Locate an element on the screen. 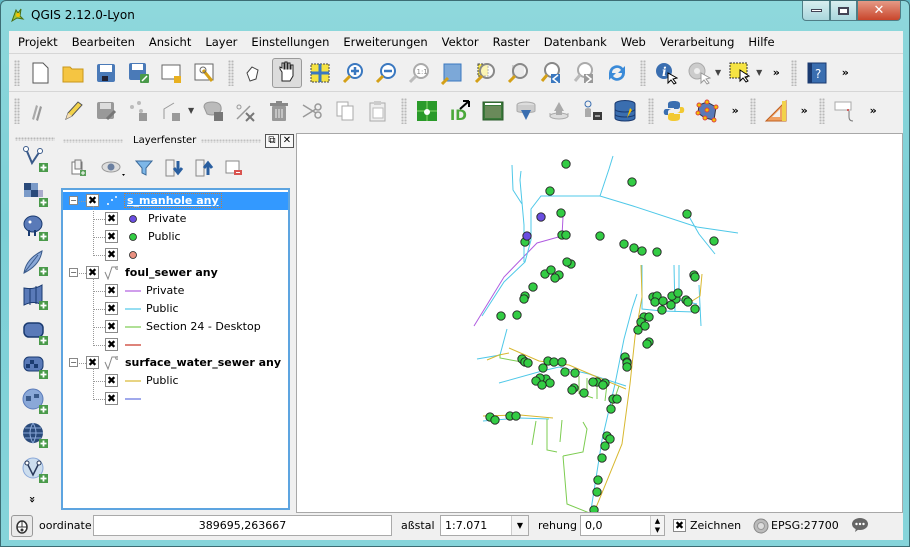 The width and height of the screenshot is (910, 547). add-oracle-layer-button is located at coordinates (35, 332).